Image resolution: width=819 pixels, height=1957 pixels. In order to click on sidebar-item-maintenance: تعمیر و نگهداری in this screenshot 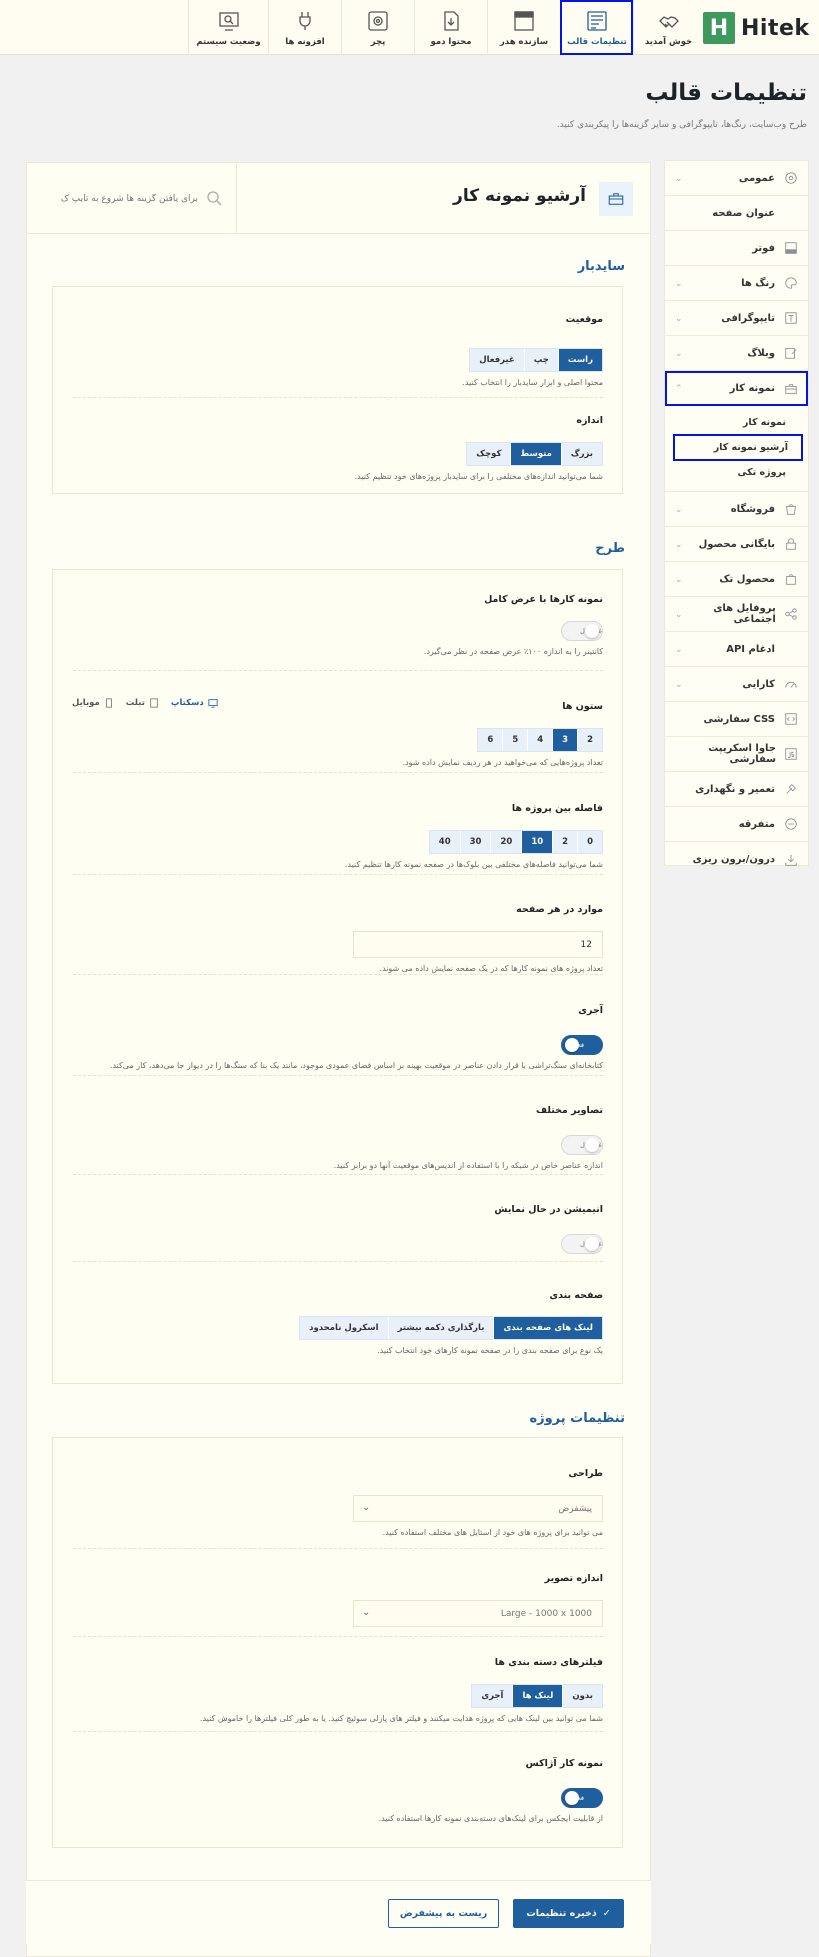, I will do `click(736, 789)`.